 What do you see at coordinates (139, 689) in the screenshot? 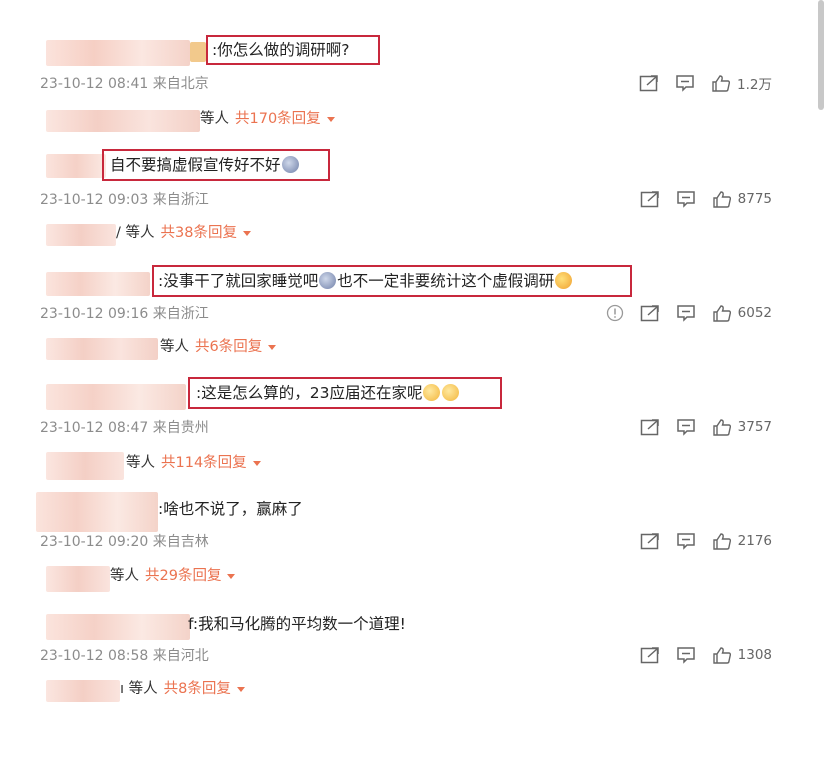
I see `reply-users-label: ı 等人` at bounding box center [139, 689].